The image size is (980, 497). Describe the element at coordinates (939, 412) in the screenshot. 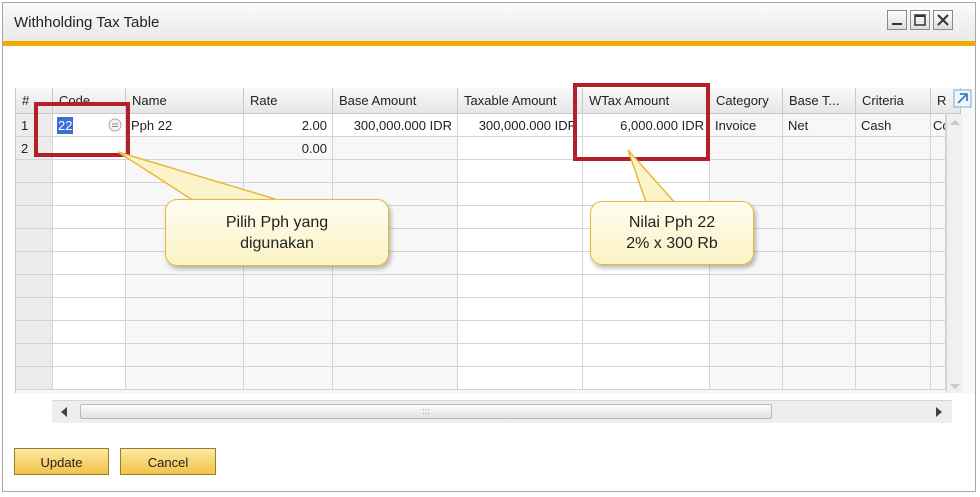

I see `scroll-right-icon` at that location.